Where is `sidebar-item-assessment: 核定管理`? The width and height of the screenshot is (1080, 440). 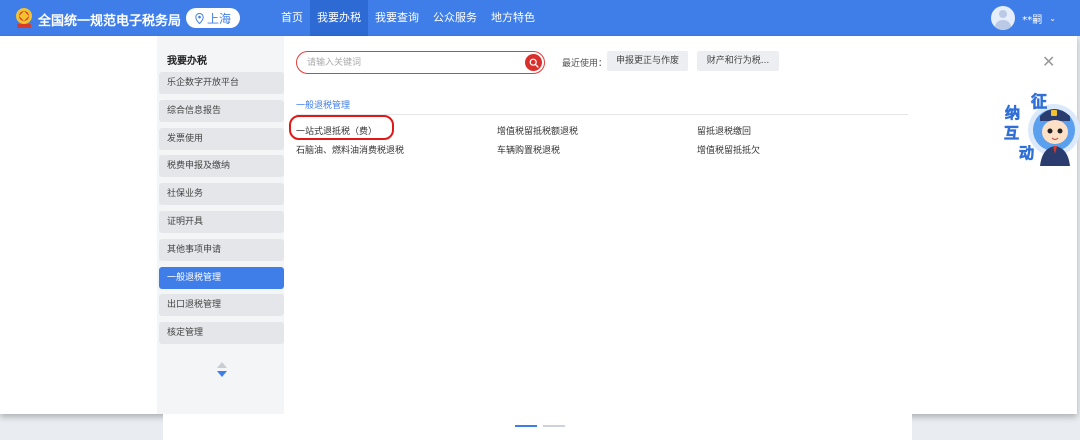 sidebar-item-assessment: 核定管理 is located at coordinates (221, 333).